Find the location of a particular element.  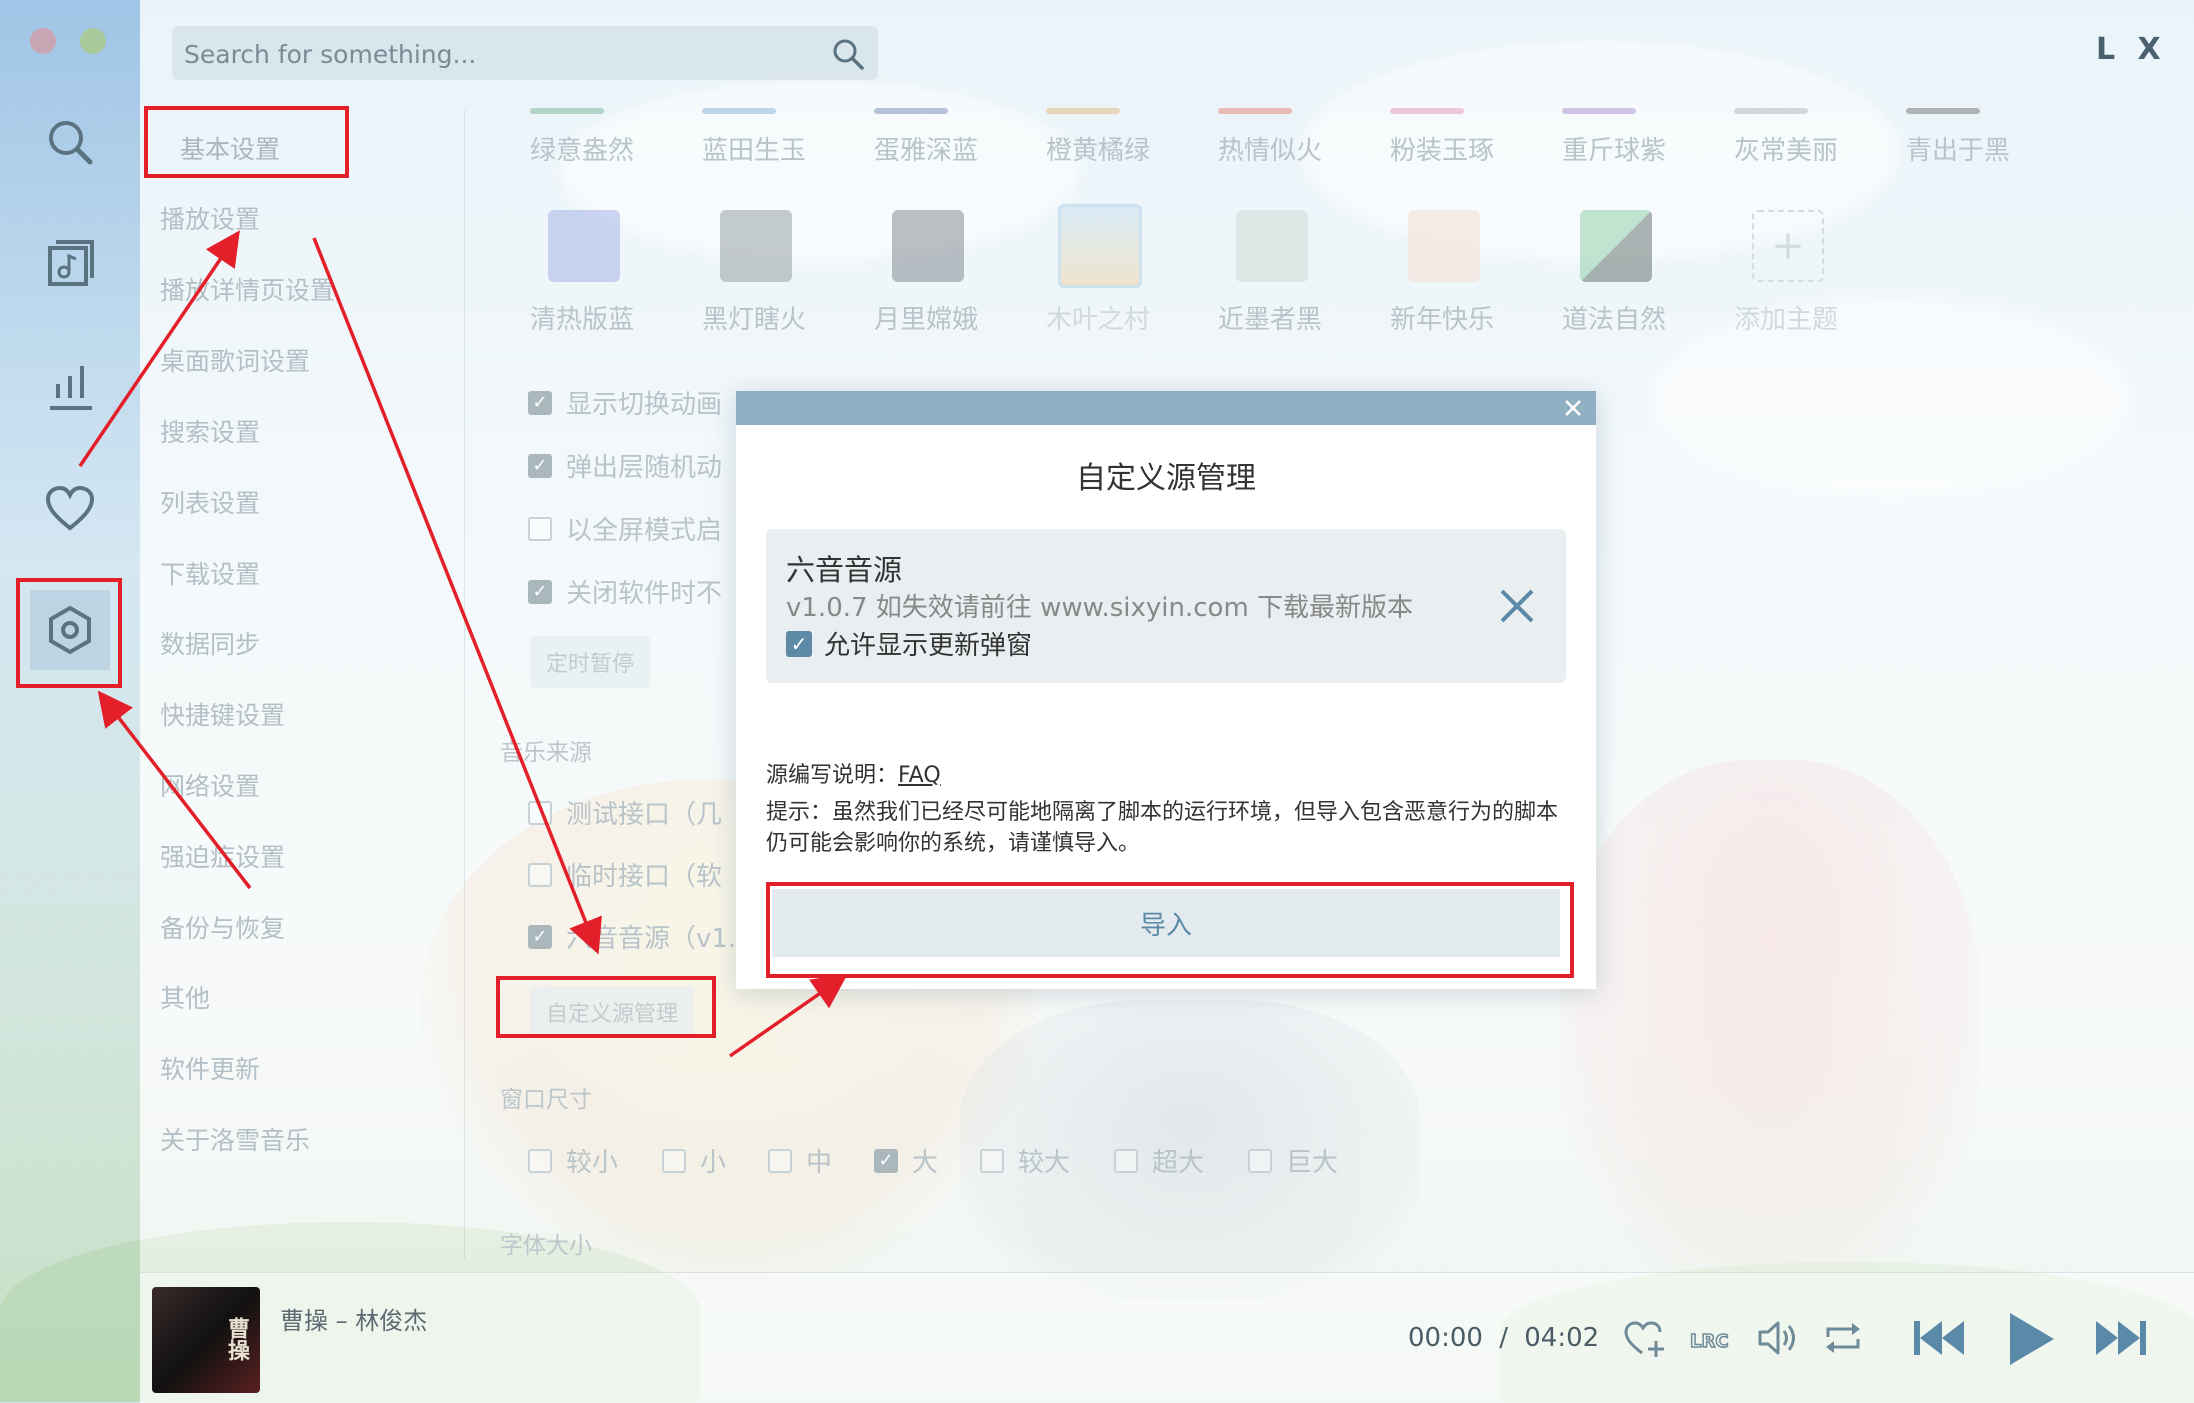

rail-search-button is located at coordinates (70, 142).